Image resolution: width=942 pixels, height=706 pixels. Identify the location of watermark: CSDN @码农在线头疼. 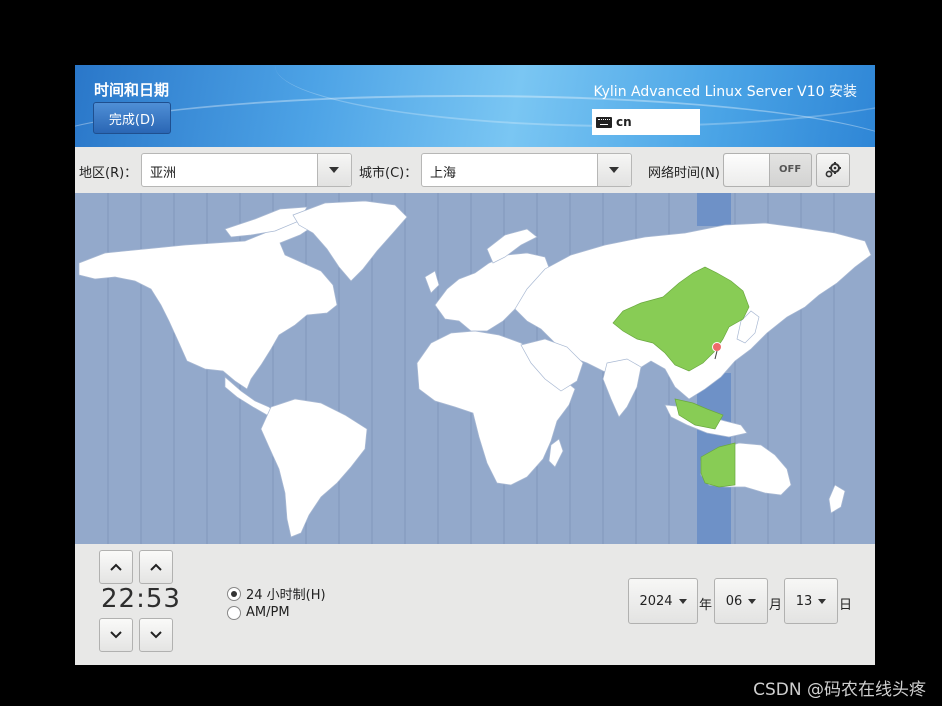
(839, 690).